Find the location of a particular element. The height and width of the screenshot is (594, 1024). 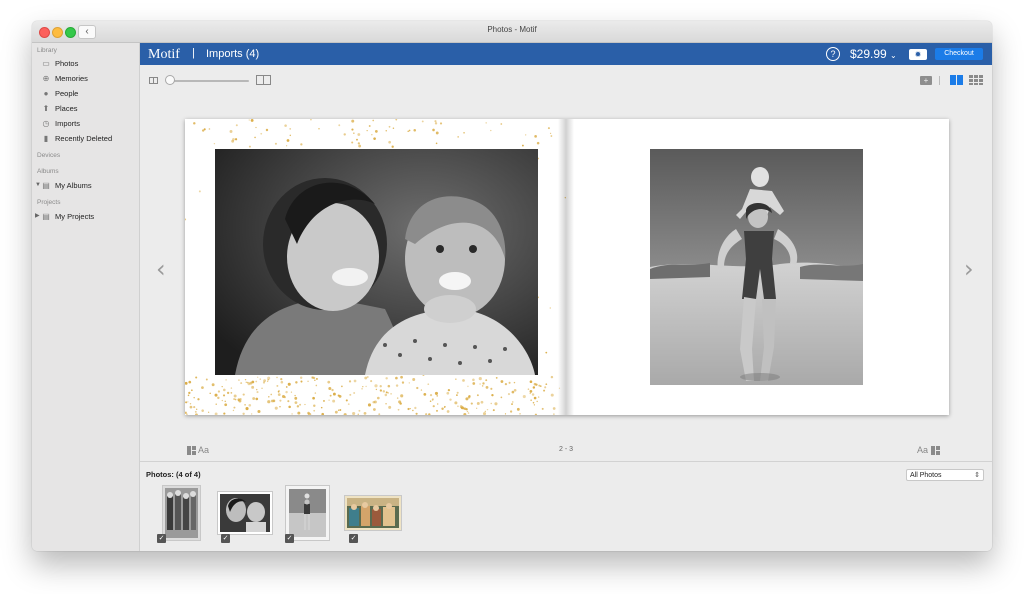

beach-photo is located at coordinates (756, 267).